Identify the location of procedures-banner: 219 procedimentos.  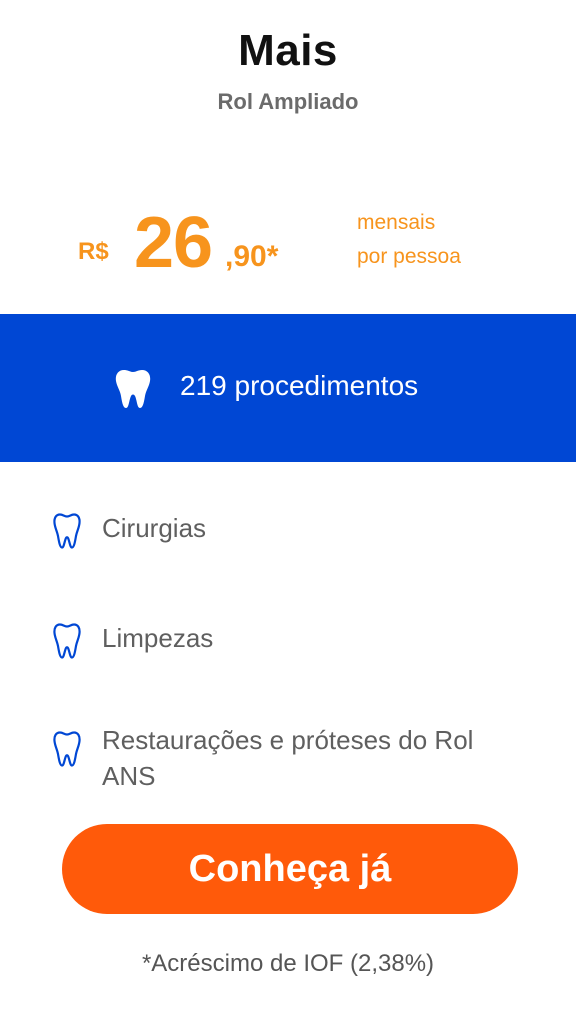
(288, 388).